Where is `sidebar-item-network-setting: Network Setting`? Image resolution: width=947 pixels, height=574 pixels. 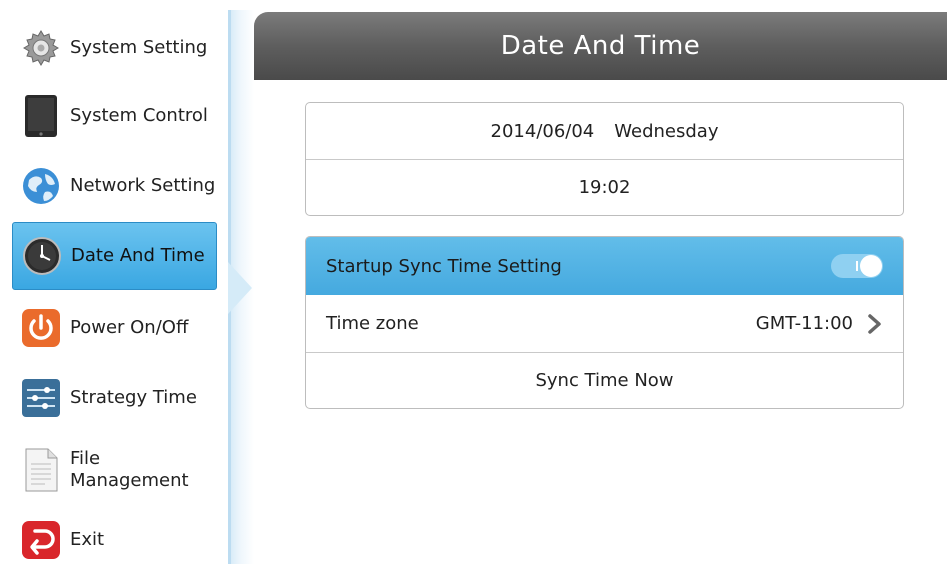 sidebar-item-network-setting: Network Setting is located at coordinates (114, 186).